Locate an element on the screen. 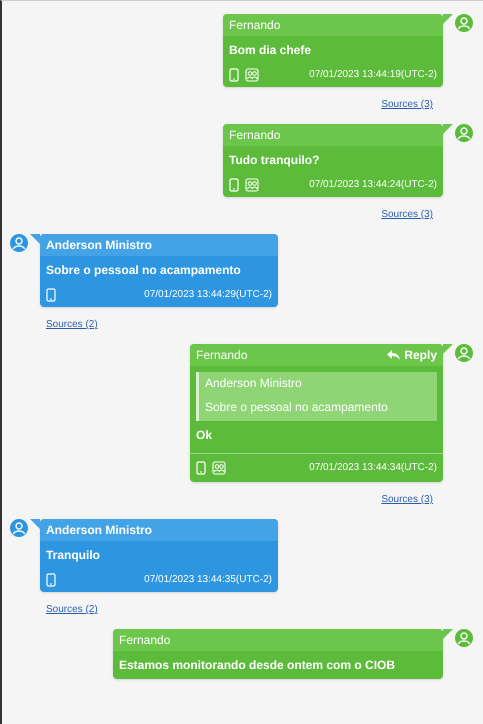 Image resolution: width=483 pixels, height=724 pixels. reply-icon is located at coordinates (393, 355).